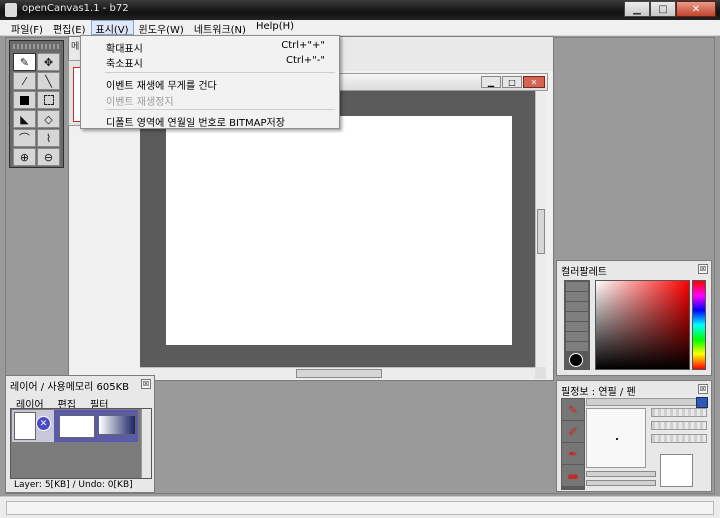  I want to click on palette-title: 컬러팔레트, so click(584, 272).